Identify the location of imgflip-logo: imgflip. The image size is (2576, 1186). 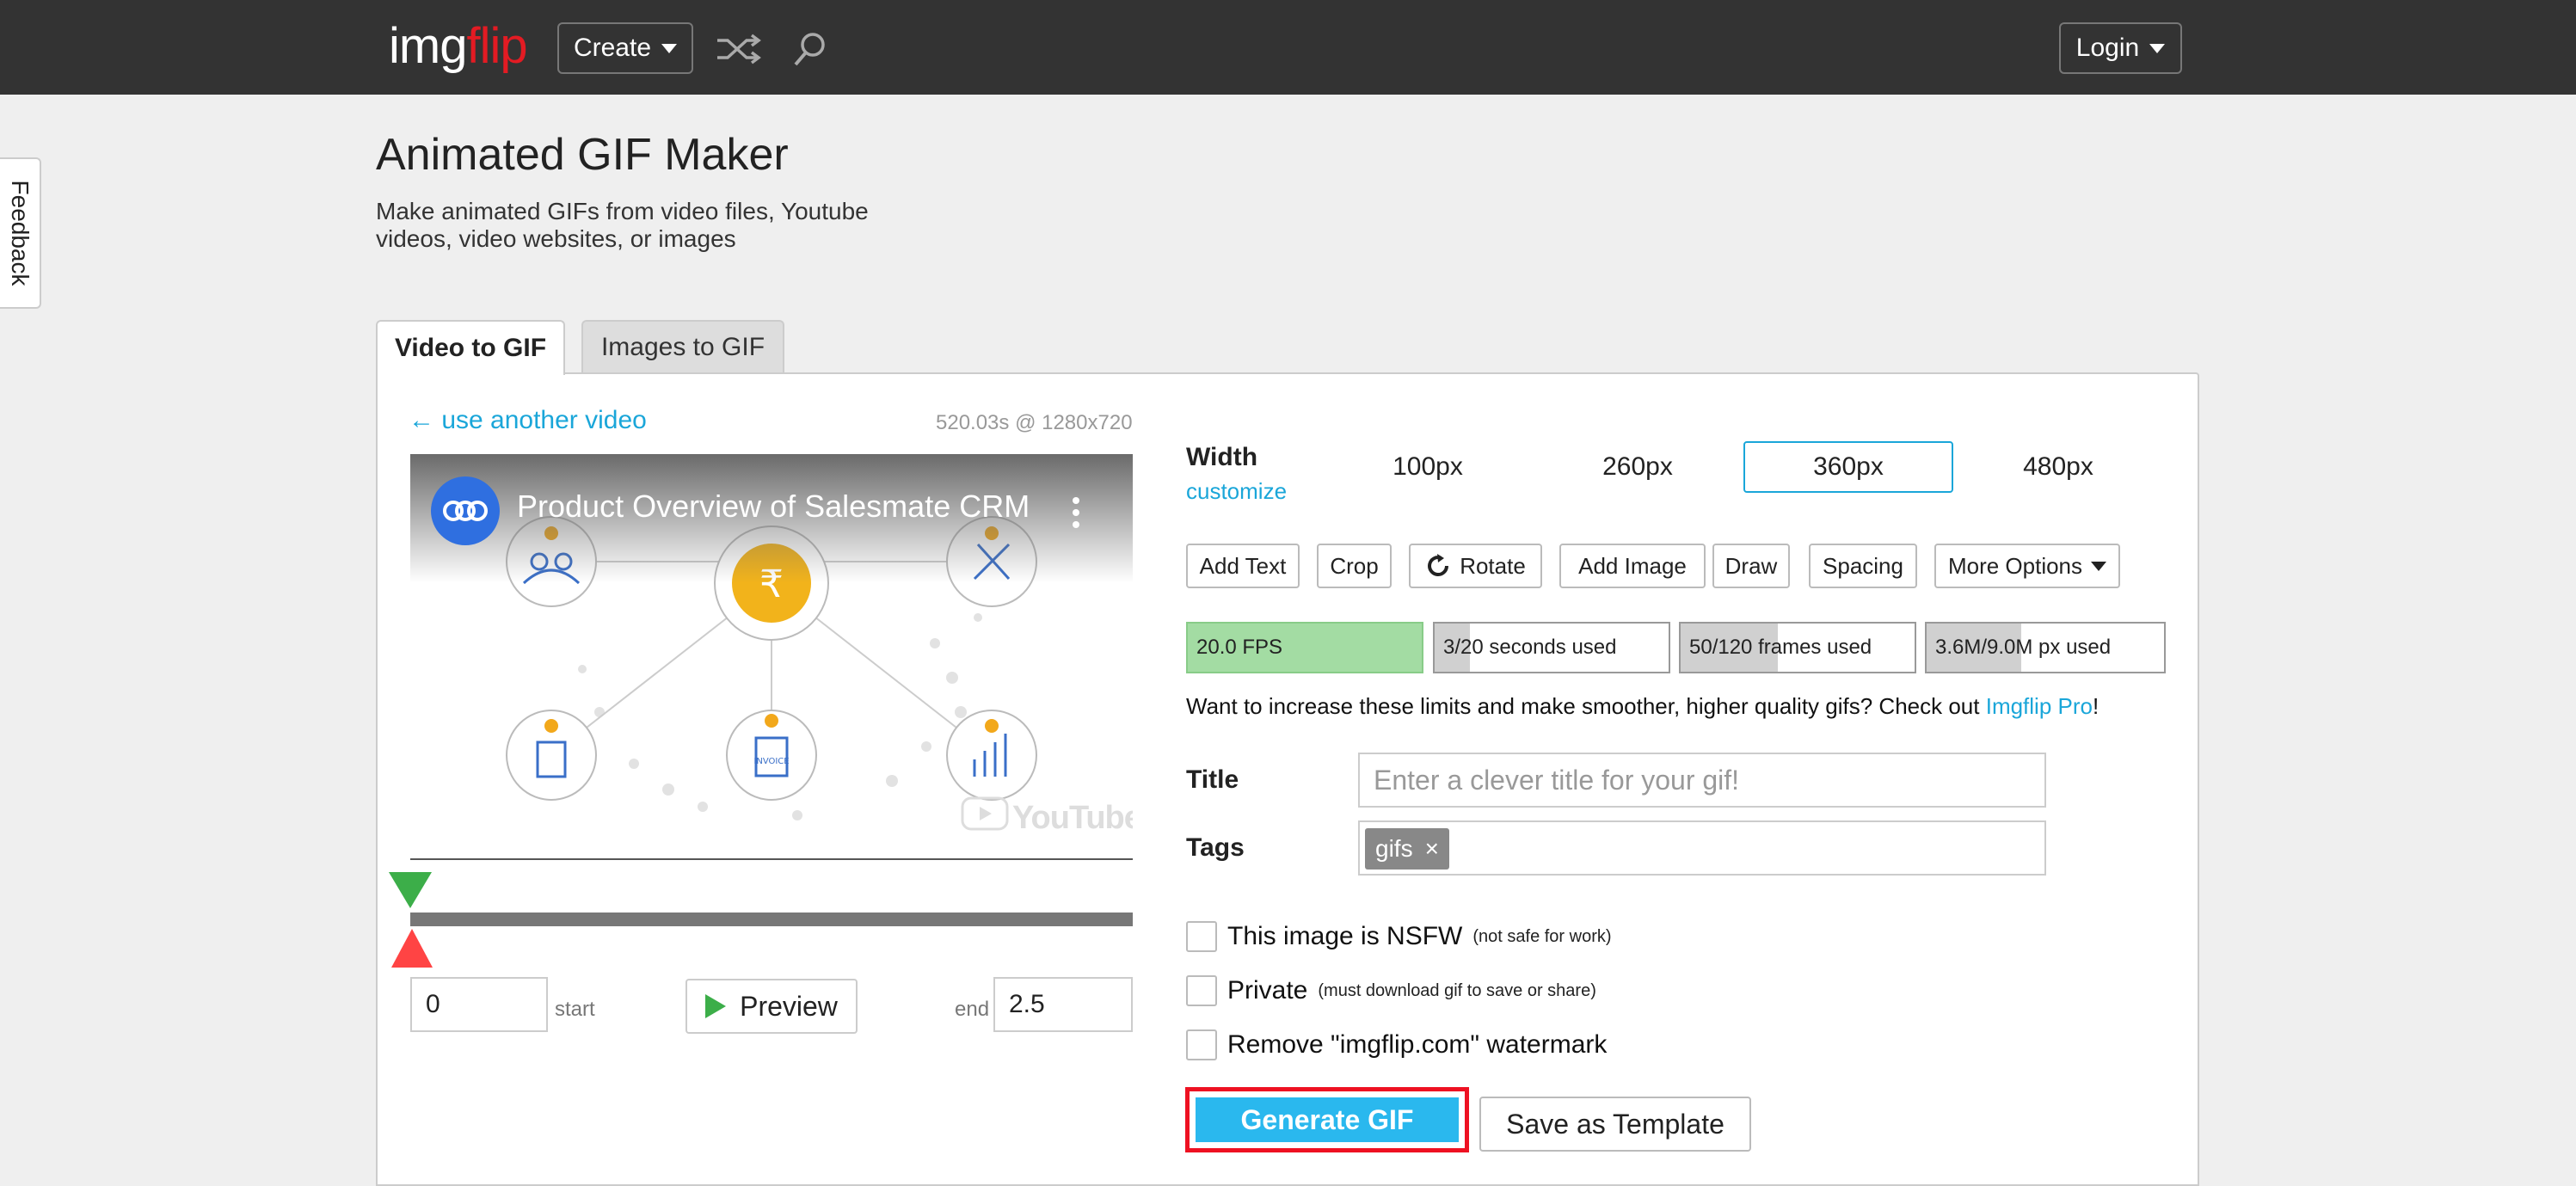
(458, 46).